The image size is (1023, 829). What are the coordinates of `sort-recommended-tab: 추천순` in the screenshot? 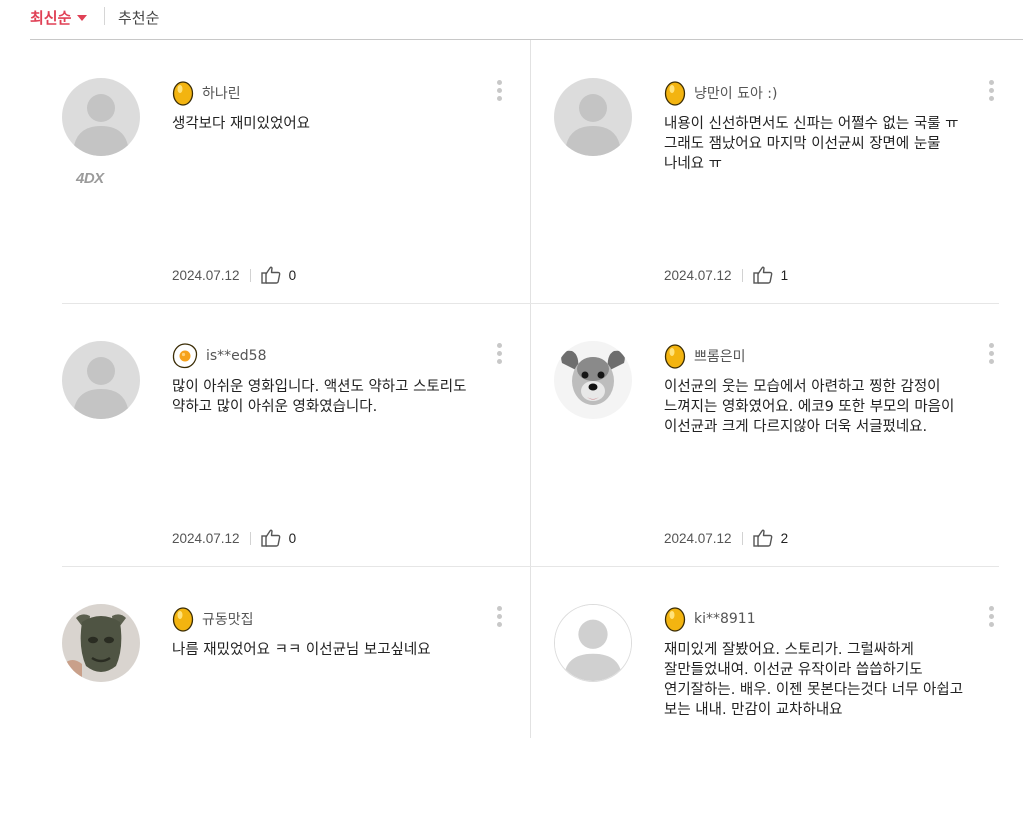 It's located at (138, 17).